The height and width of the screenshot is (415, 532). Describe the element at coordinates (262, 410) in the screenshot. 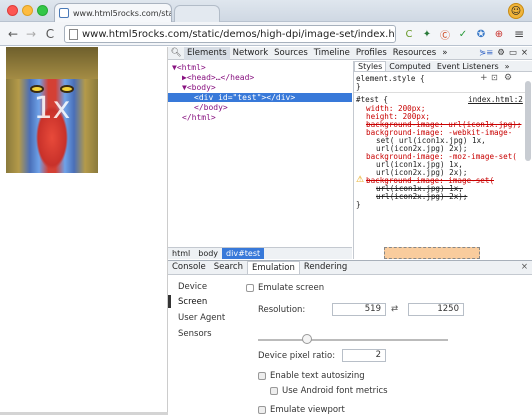

I see `emulate-viewport-checkbox` at that location.